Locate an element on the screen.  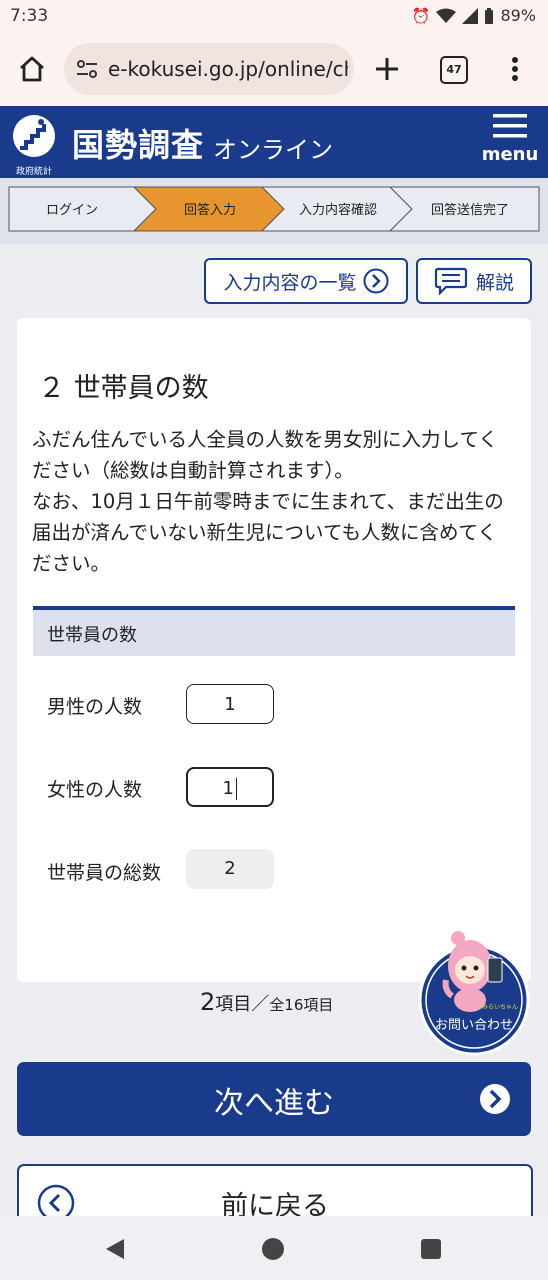
progress-steps: ログイン 回答入力 入力内容確認 回答送信完了 is located at coordinates (274, 211).